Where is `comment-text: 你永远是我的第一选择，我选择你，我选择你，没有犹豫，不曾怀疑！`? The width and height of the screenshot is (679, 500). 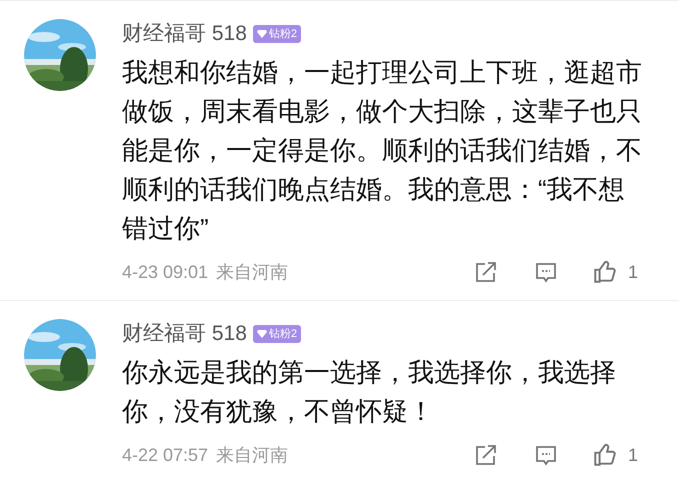
comment-text: 你永远是我的第一选择，我选择你，我选择你，没有犹豫，不曾怀疑！ is located at coordinates (369, 392).